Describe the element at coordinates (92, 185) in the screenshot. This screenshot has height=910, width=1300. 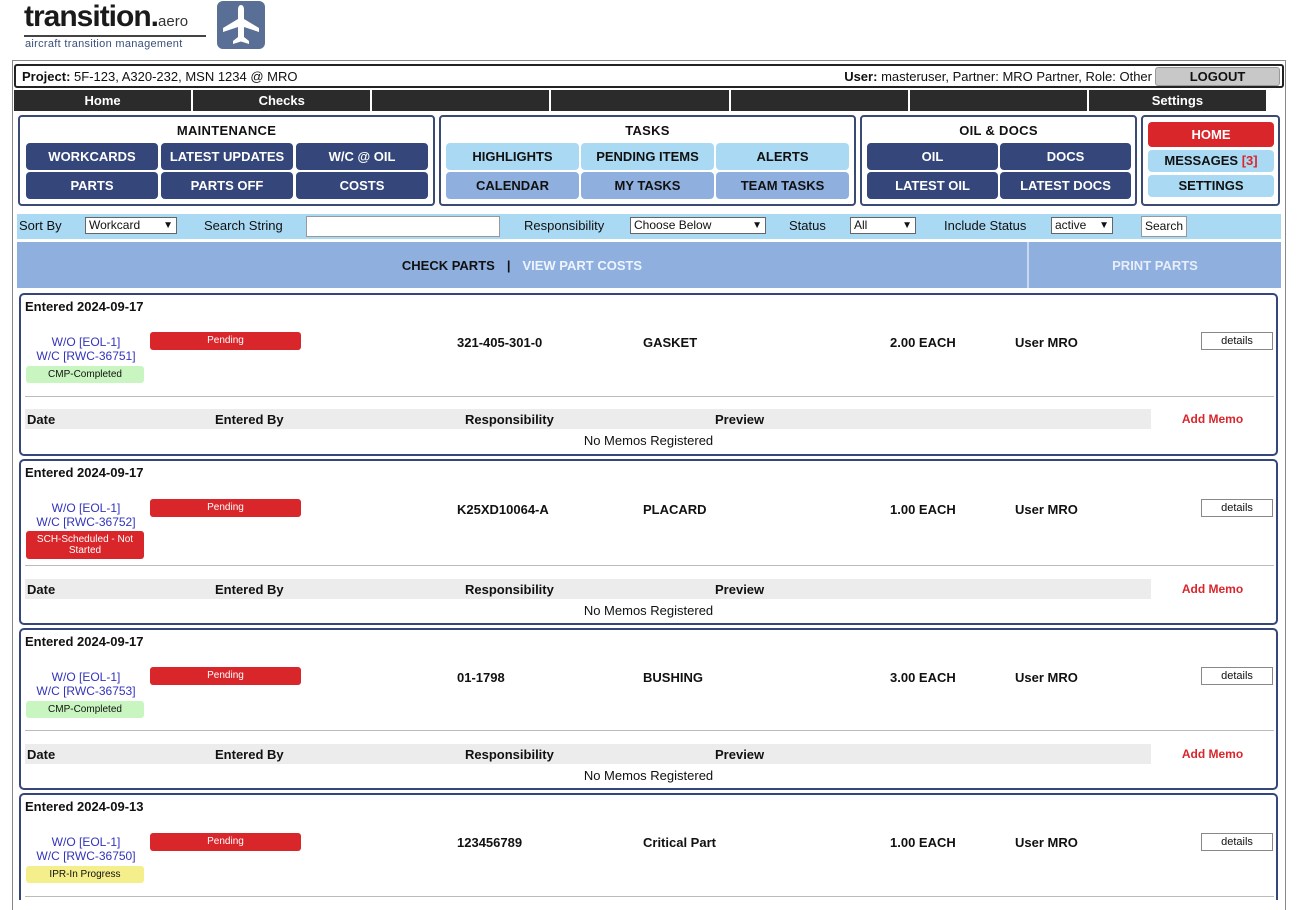
I see `parts-button: PARTS` at that location.